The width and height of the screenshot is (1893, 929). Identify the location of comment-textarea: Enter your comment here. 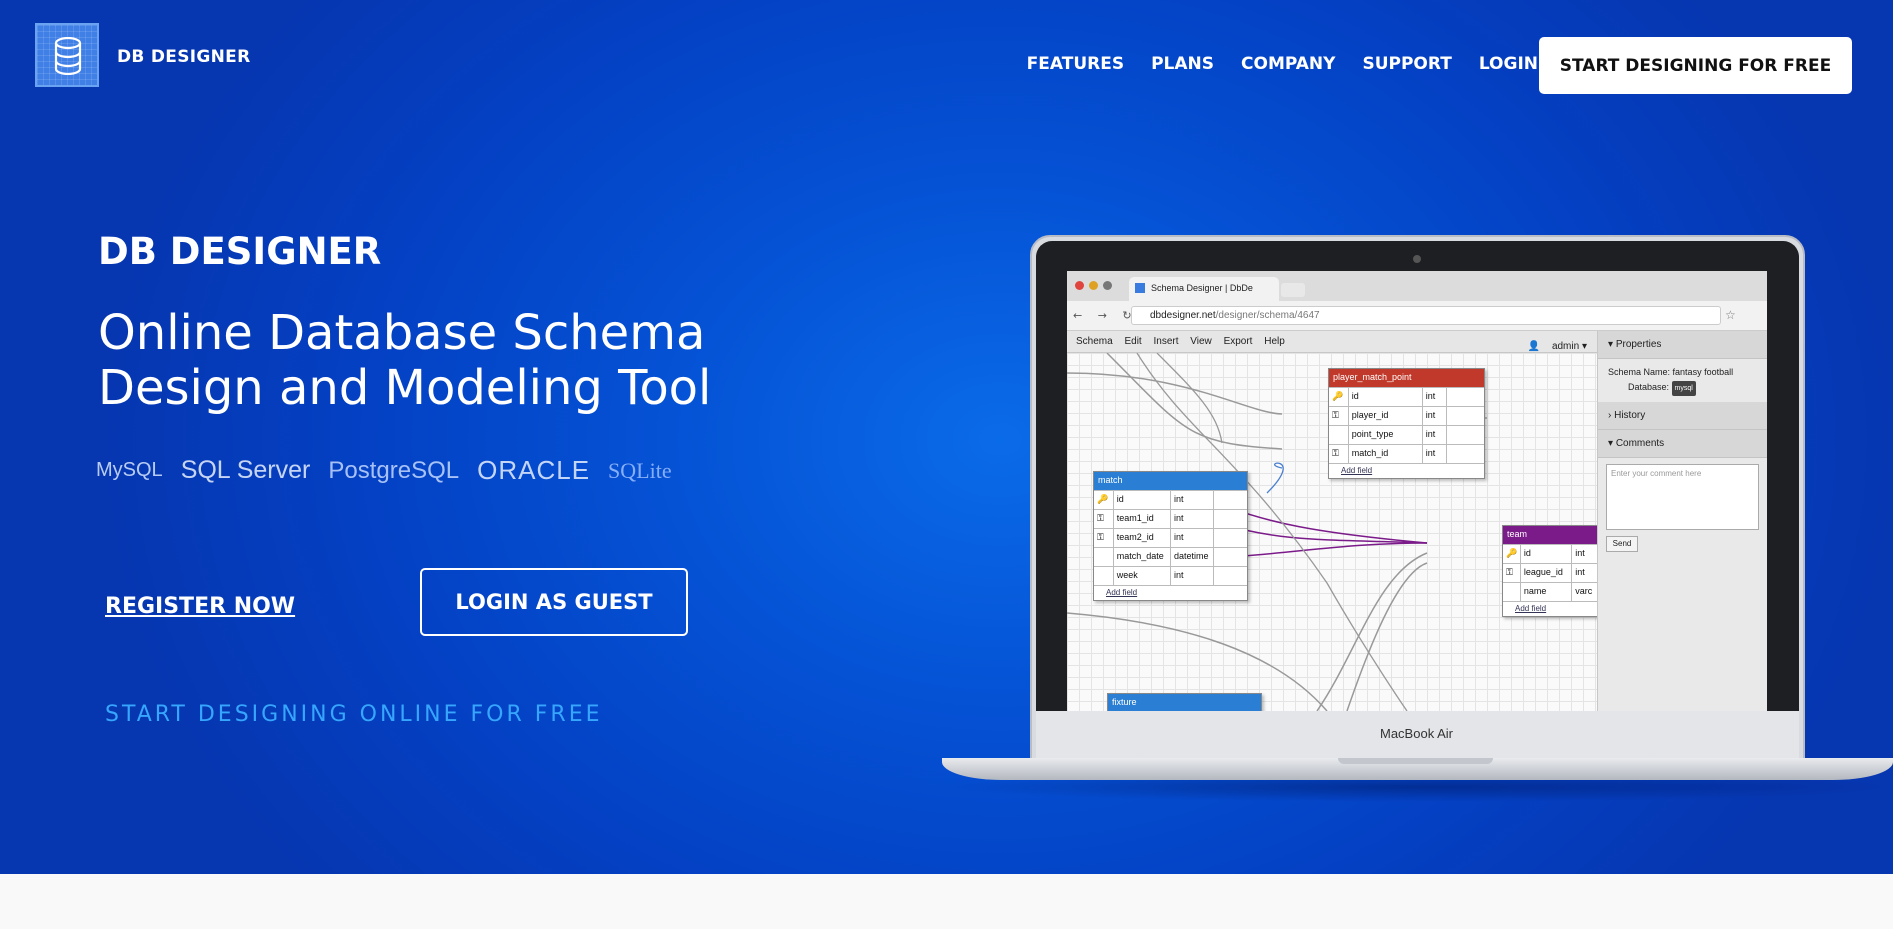
(1682, 497).